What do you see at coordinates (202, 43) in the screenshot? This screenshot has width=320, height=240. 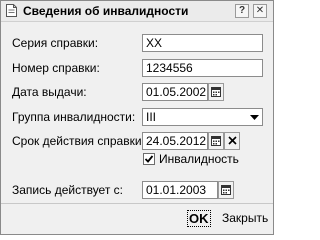 I see `series-input: ХХ` at bounding box center [202, 43].